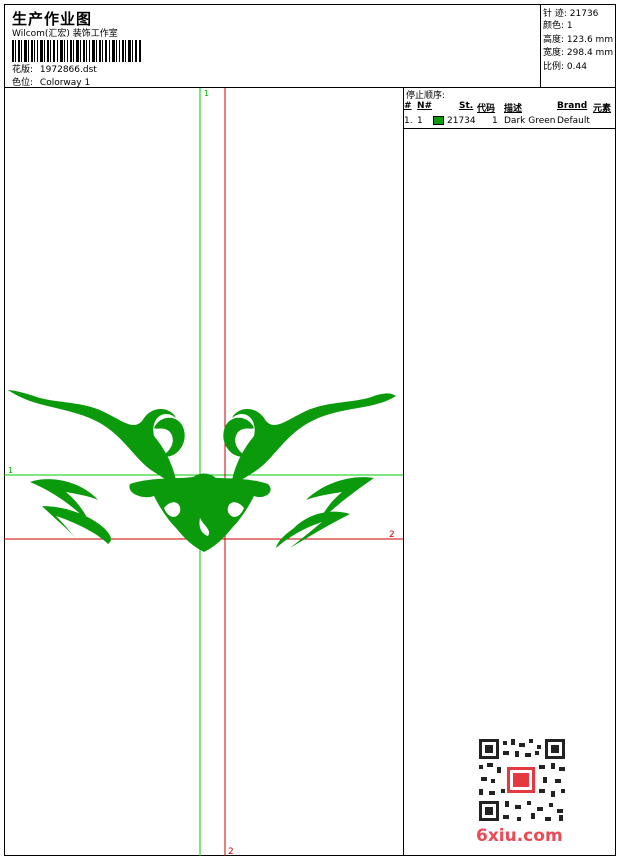  I want to click on row-num: 1., so click(408, 121).